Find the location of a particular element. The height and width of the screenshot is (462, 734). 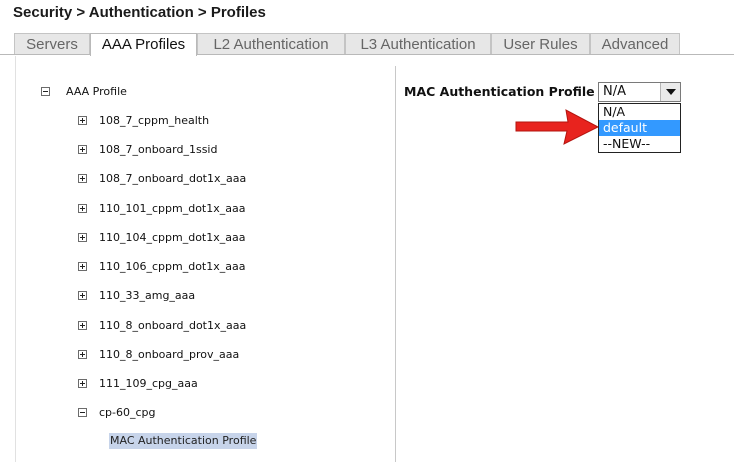

tree-item-label: 108_7_onboard_1ssid is located at coordinates (158, 149).